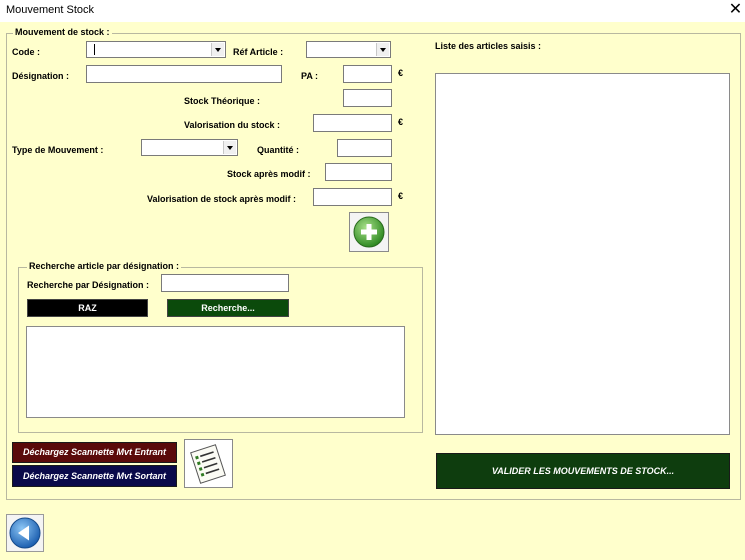 This screenshot has width=745, height=560. I want to click on ref-article-label: Réf Article :, so click(258, 52).